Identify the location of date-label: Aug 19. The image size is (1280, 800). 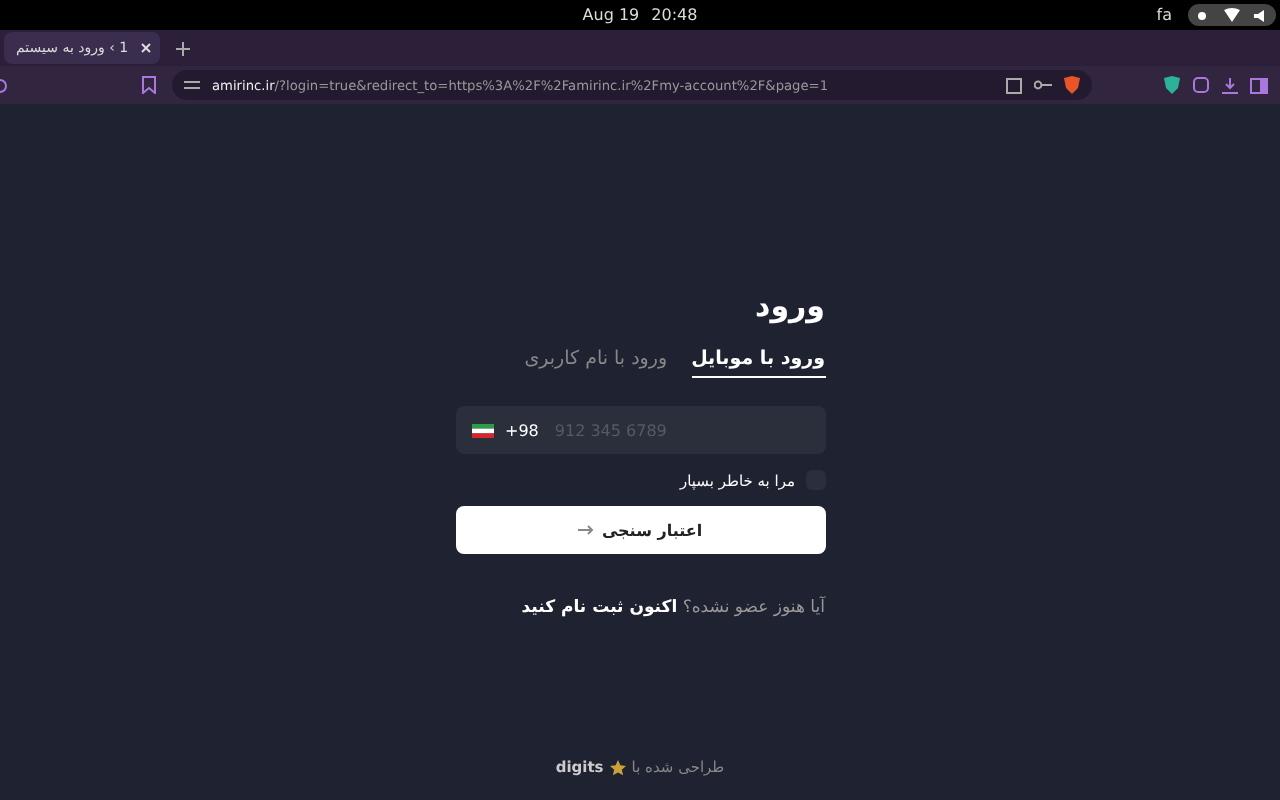
(611, 15).